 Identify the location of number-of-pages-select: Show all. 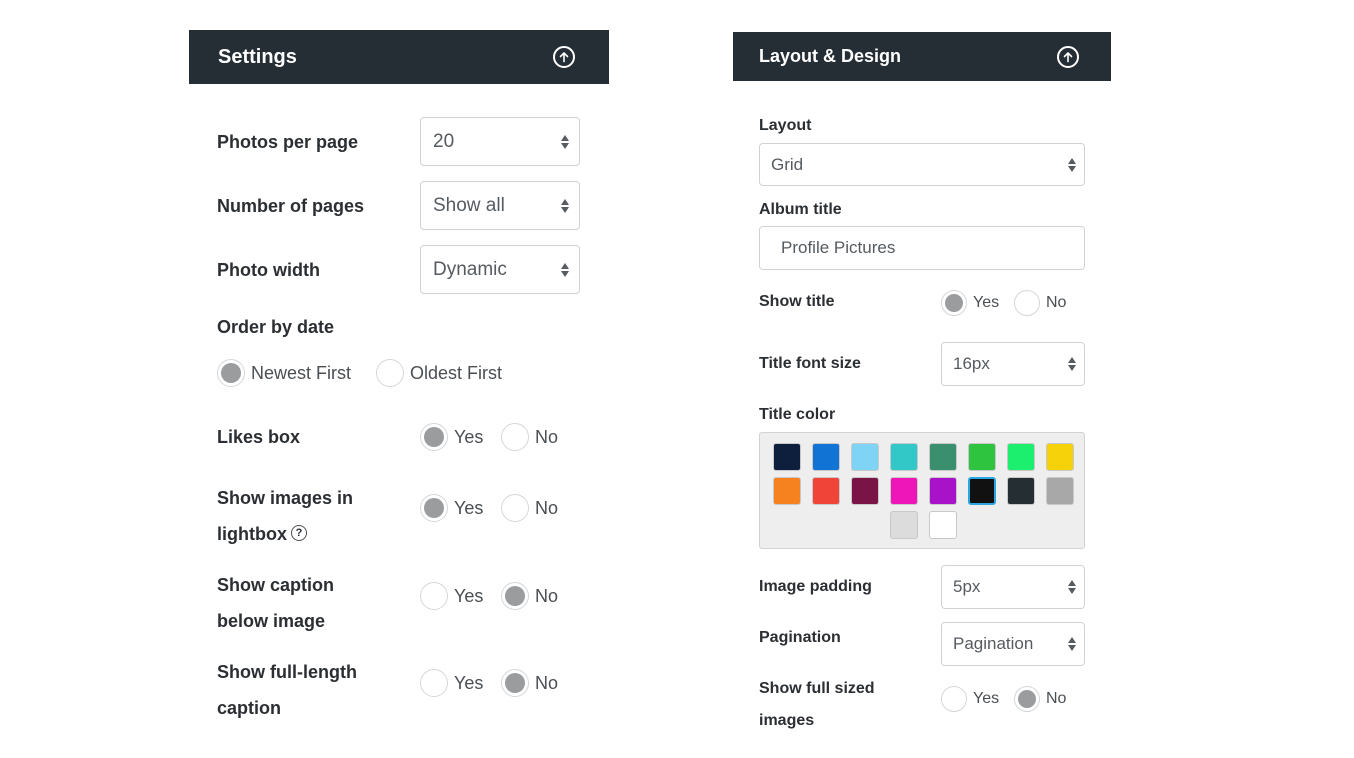
(500, 205).